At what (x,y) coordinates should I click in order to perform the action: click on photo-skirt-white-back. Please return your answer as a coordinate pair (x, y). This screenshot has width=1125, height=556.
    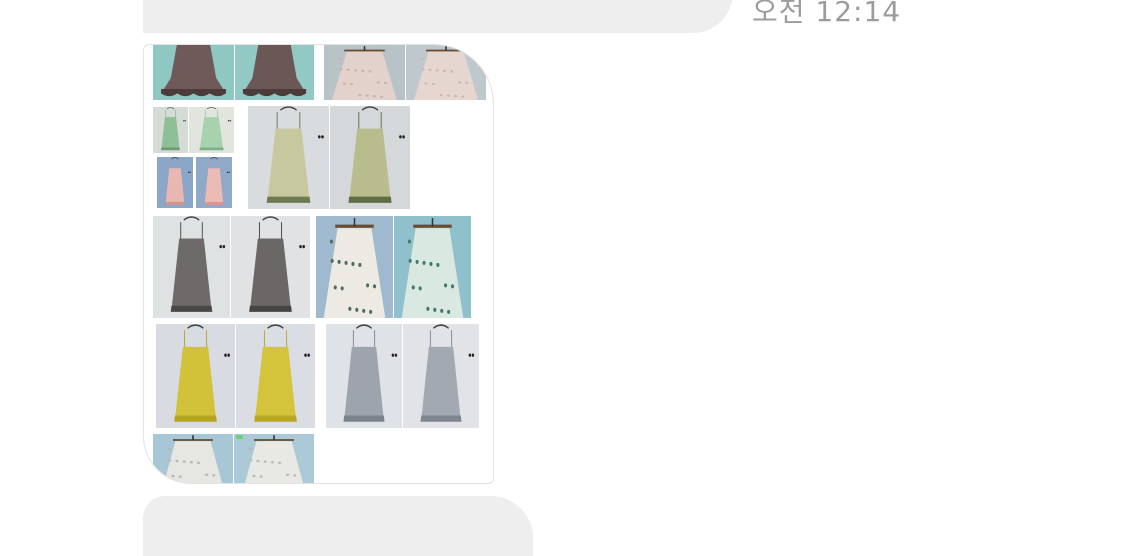
    Looking at the image, I should click on (273, 458).